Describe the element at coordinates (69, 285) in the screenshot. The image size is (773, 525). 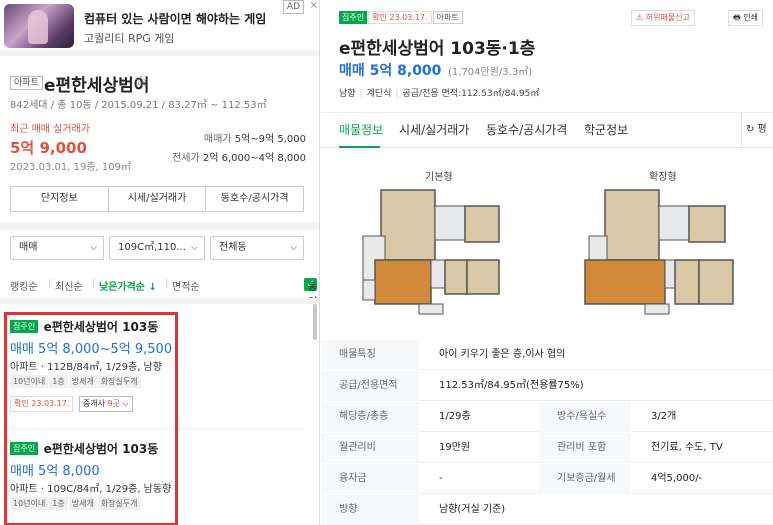
I see `sort-latest: 최신순` at that location.